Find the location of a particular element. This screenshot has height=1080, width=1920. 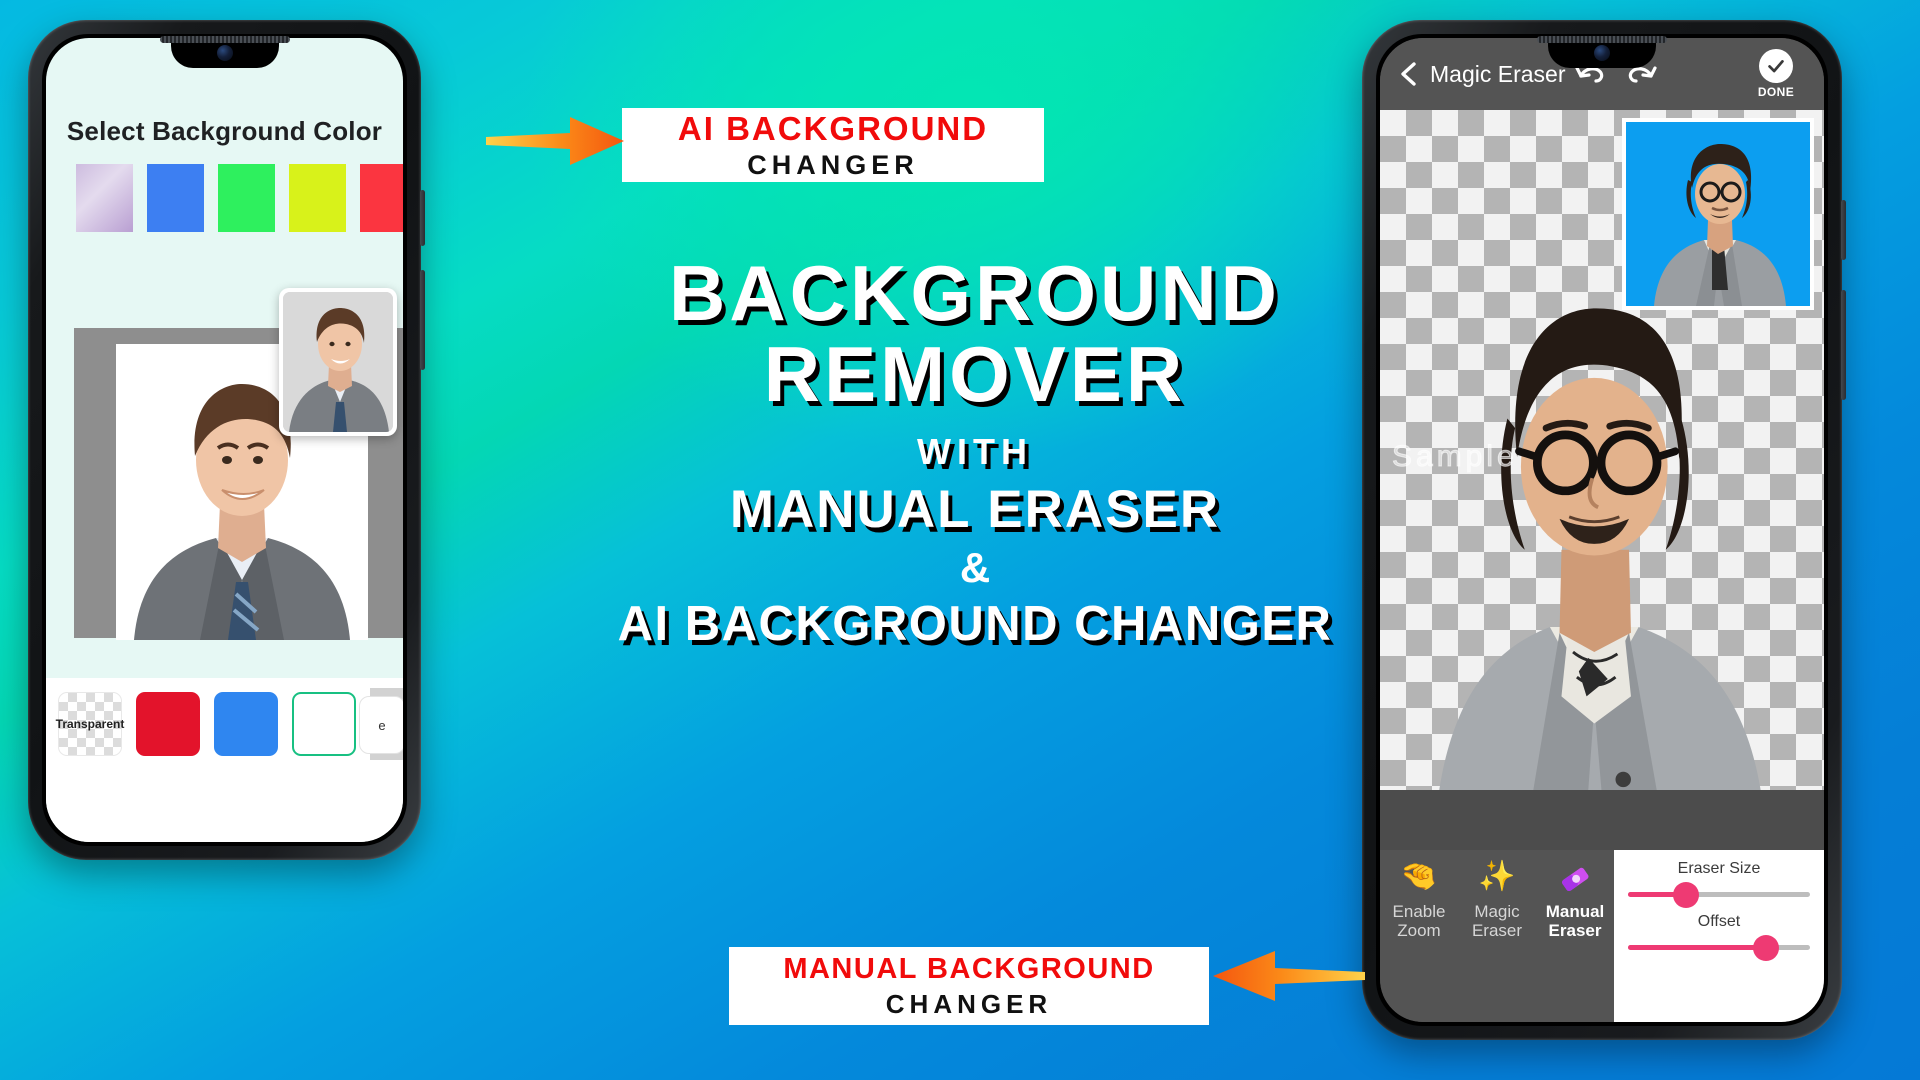

preview-person-svg is located at coordinates (1718, 214).